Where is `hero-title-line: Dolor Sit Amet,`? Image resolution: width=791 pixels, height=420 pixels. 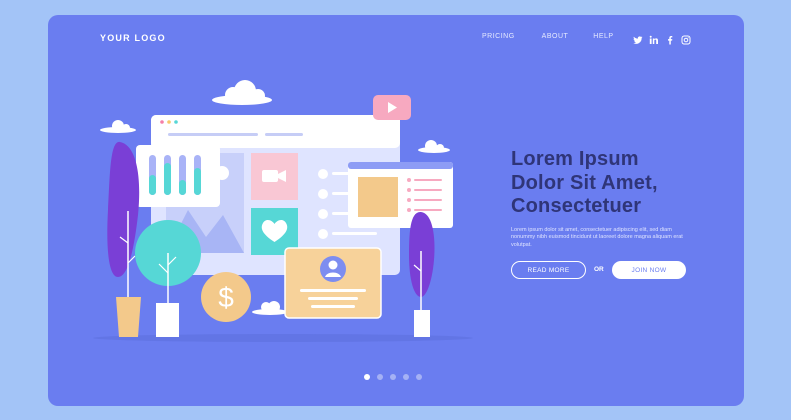
hero-title-line: Dolor Sit Amet, is located at coordinates (584, 182).